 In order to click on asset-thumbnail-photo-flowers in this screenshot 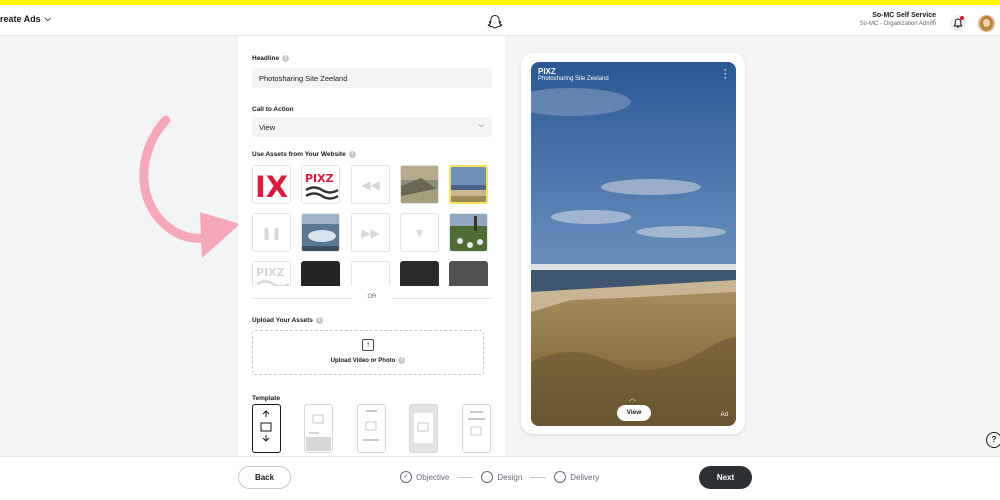, I will do `click(468, 232)`.